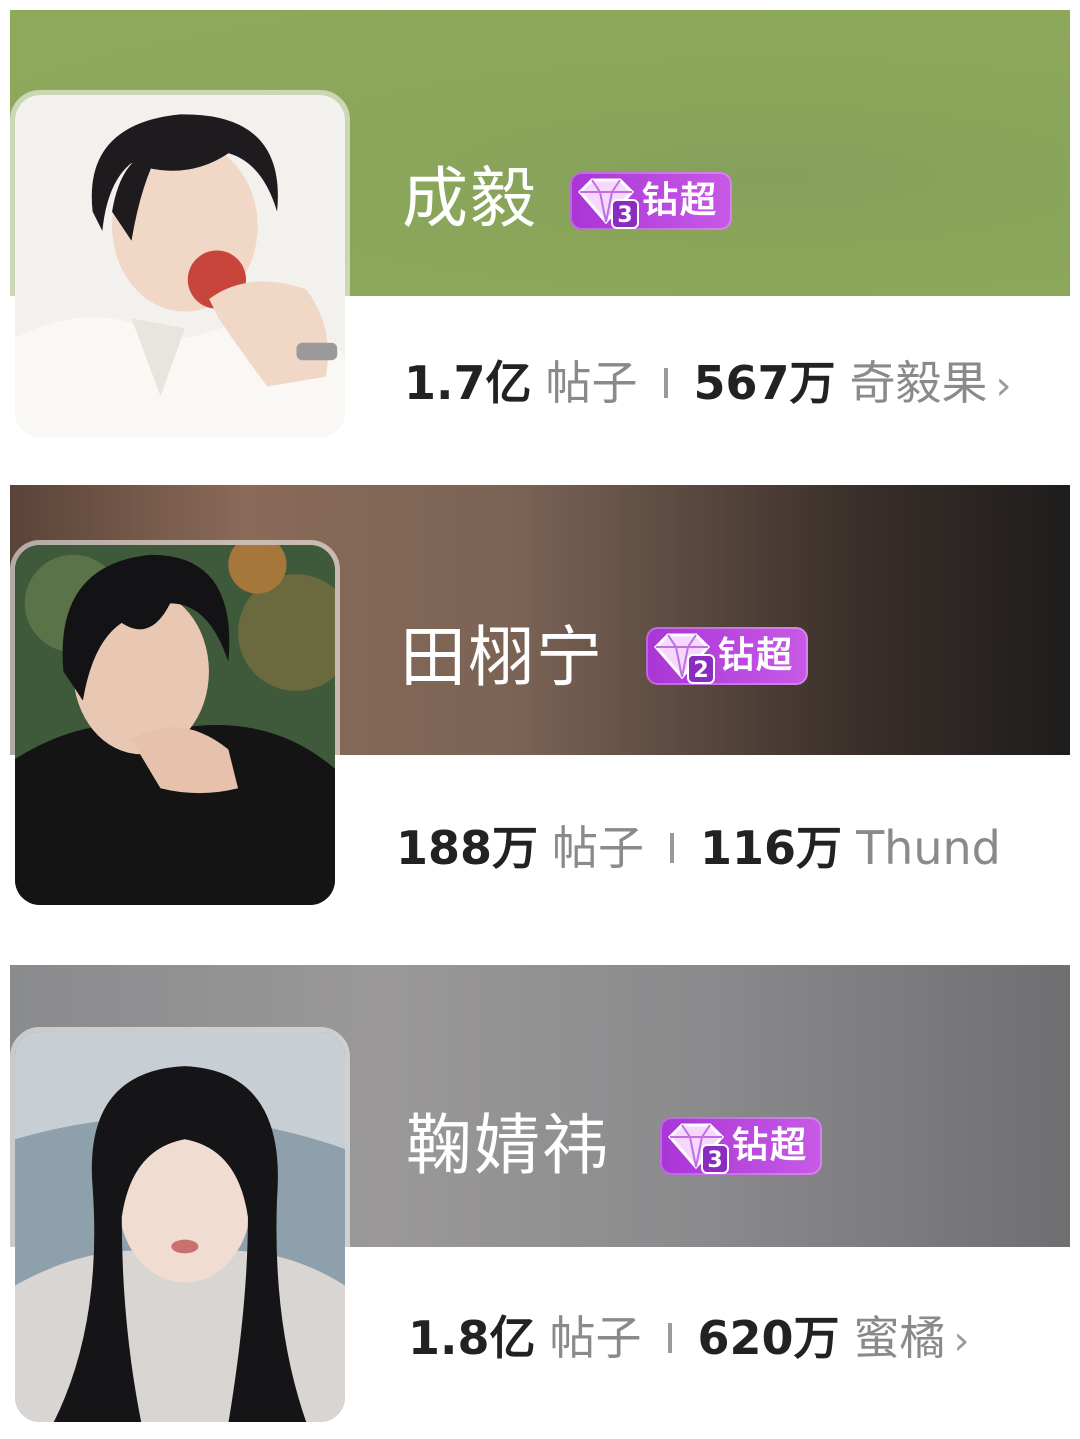 Image resolution: width=1080 pixels, height=1439 pixels. What do you see at coordinates (899, 1338) in the screenshot?
I see `fans-name: 蜜橘` at bounding box center [899, 1338].